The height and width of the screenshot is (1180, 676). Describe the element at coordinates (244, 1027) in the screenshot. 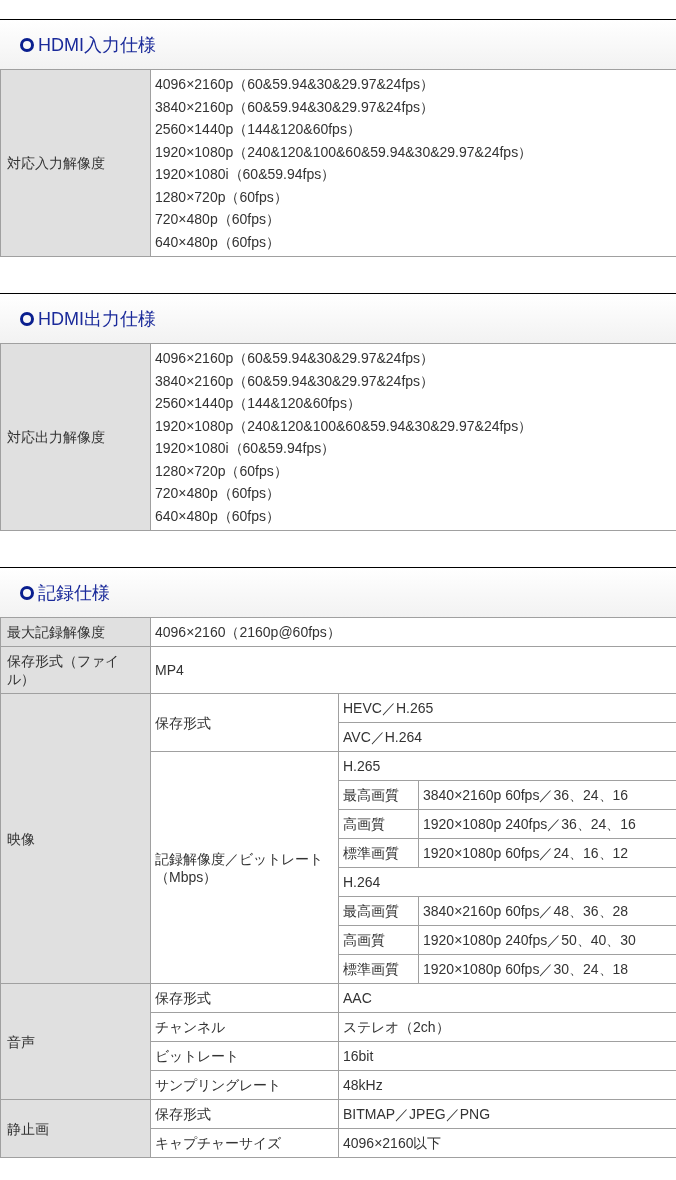

I see `sub-header: チャンネル` at that location.